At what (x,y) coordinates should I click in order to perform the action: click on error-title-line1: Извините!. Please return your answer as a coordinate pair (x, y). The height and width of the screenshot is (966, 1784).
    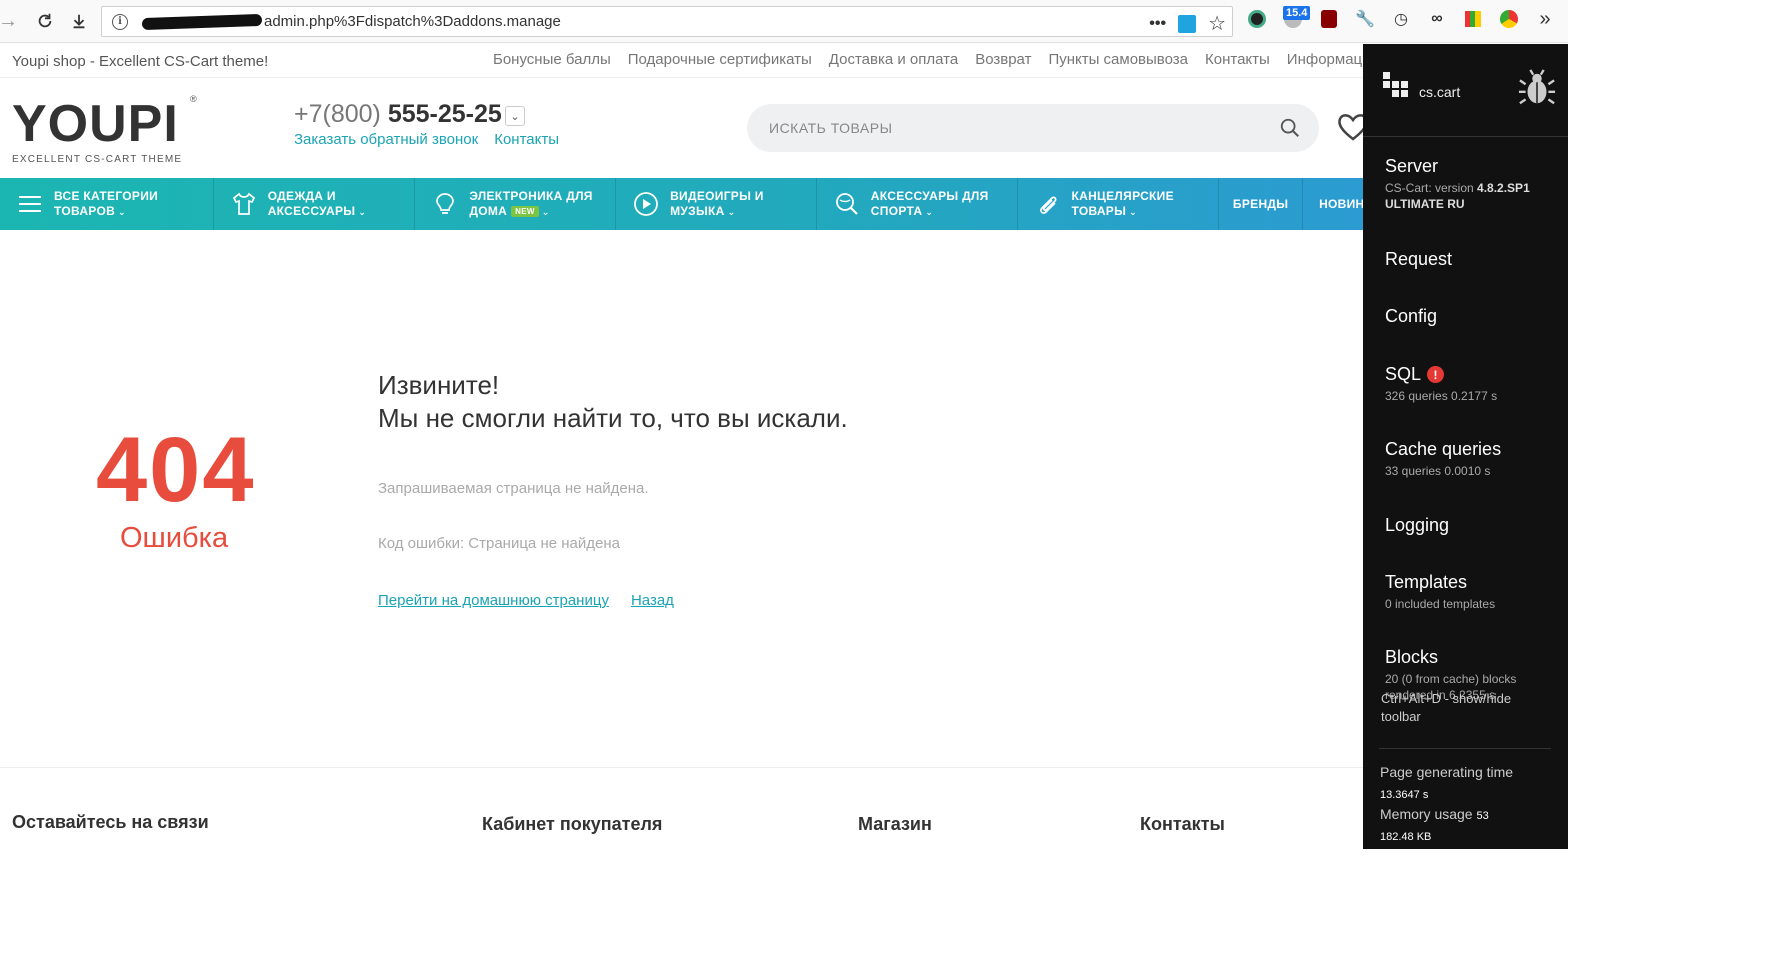
    Looking at the image, I should click on (439, 385).